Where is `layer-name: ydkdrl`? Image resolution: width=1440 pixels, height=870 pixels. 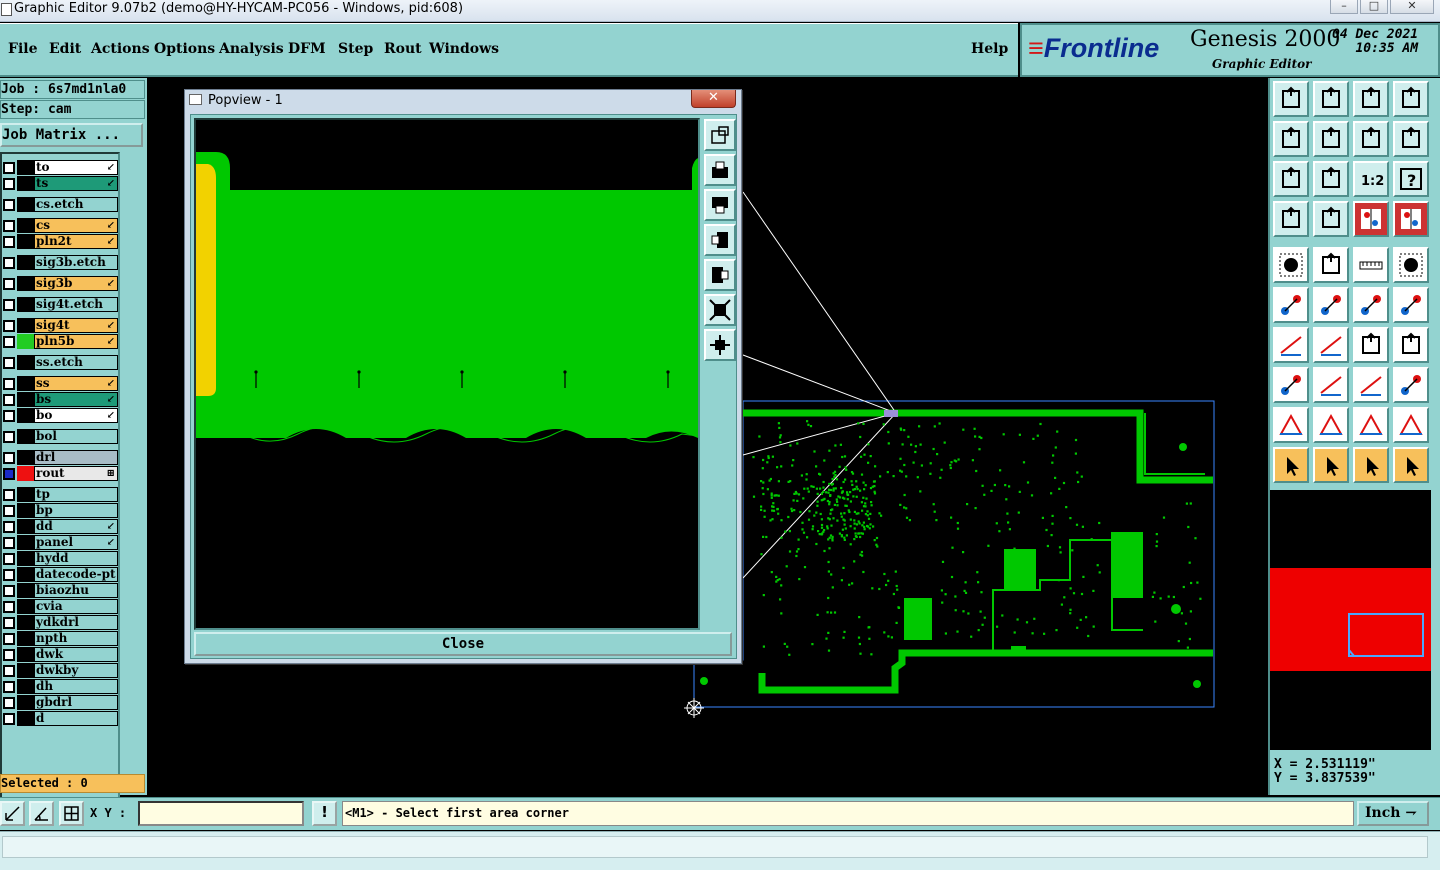
layer-name: ydkdrl is located at coordinates (76, 622).